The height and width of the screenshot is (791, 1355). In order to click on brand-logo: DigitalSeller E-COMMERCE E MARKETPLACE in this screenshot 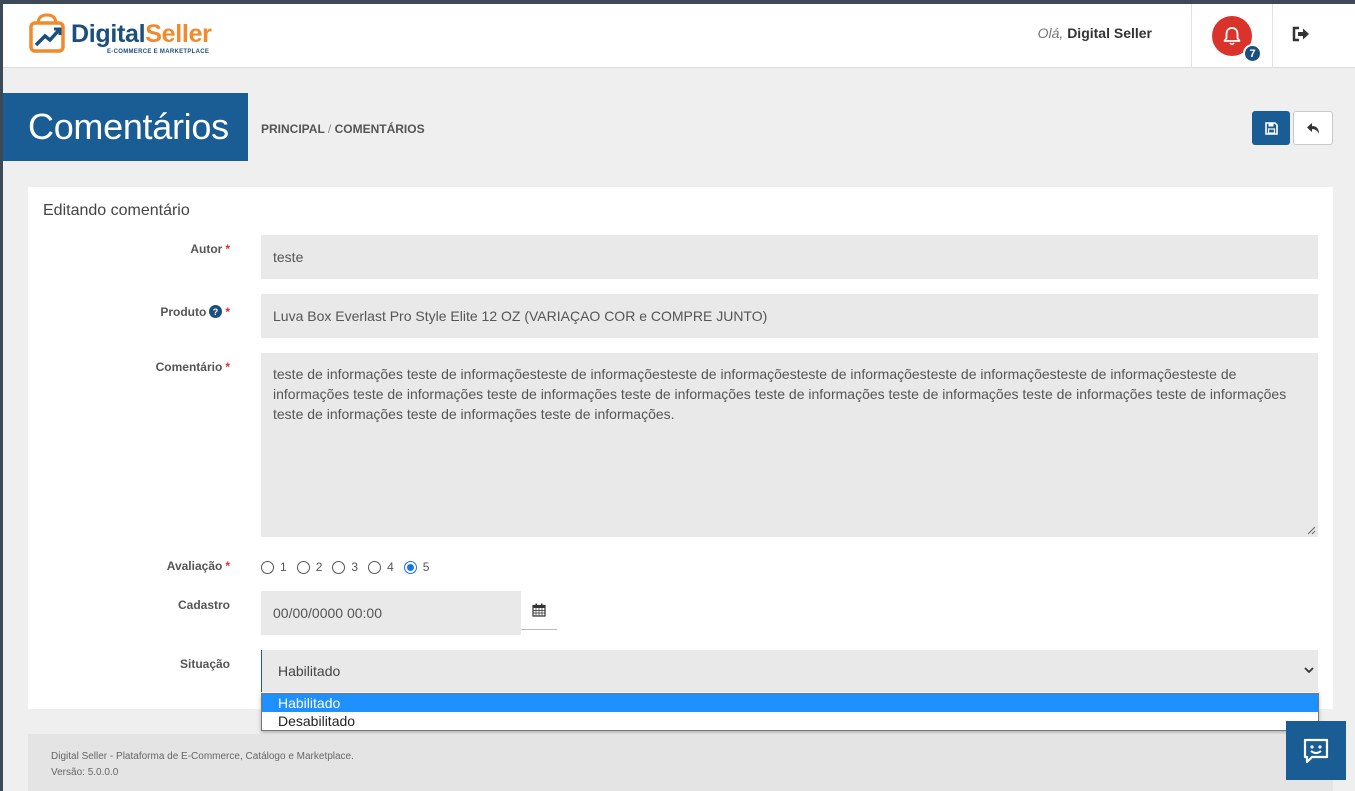, I will do `click(122, 36)`.